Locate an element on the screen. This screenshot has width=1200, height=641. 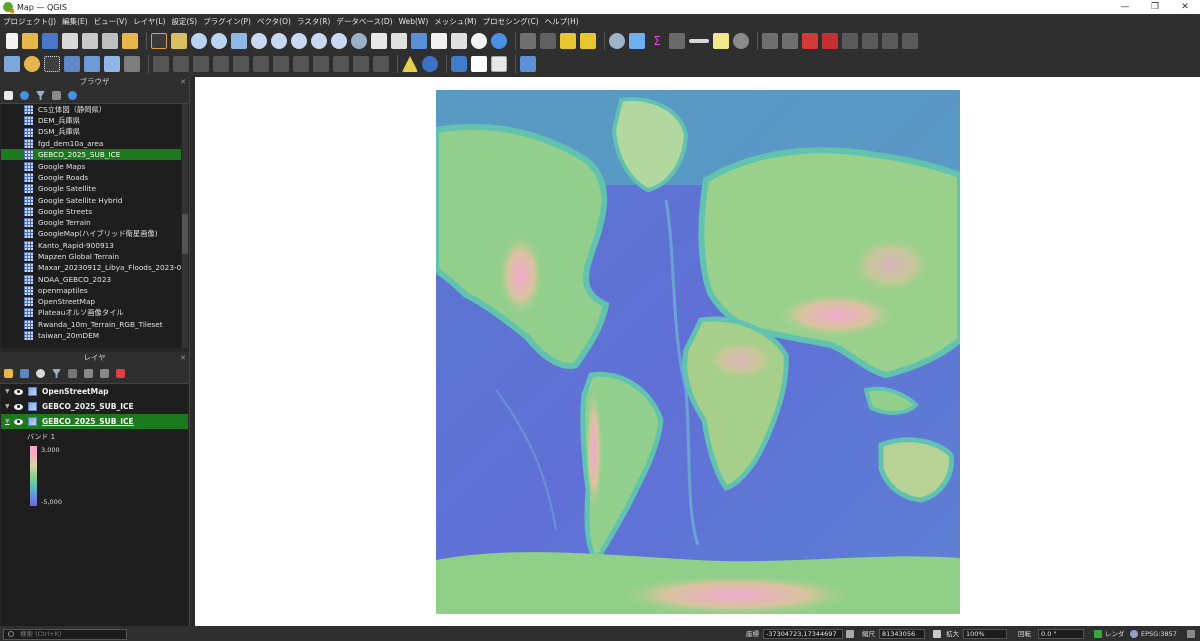
show-bookmarks-icon is located at coordinates (439, 40).